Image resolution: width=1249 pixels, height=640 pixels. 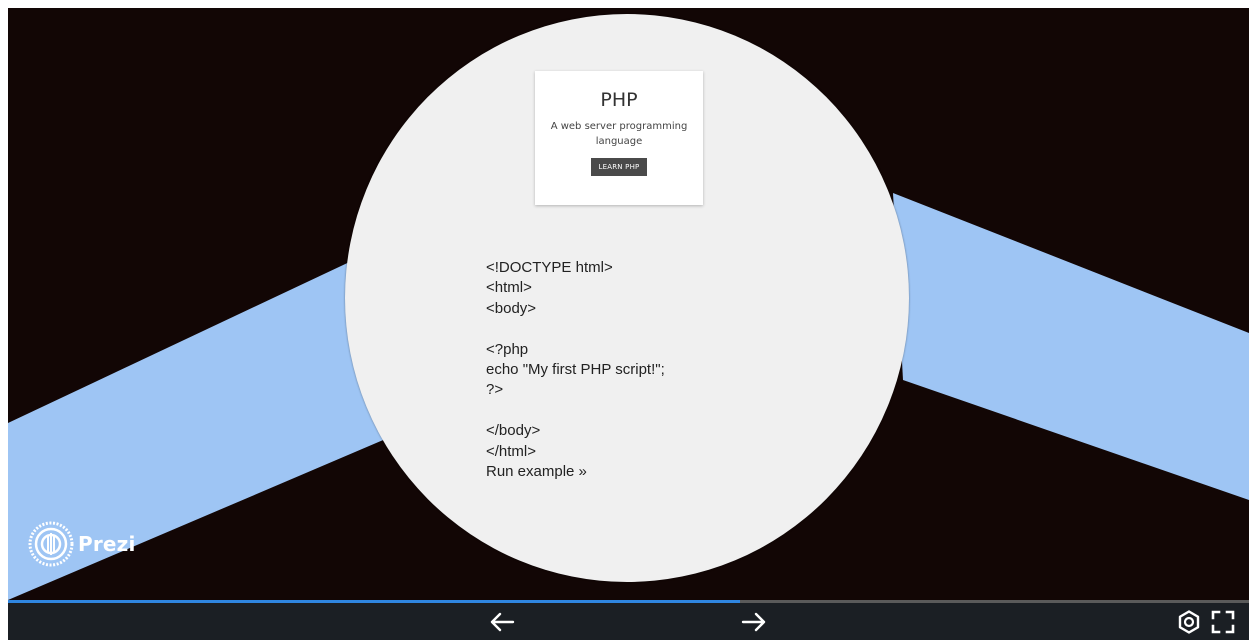 I want to click on code-line: <html>, so click(x=509, y=288).